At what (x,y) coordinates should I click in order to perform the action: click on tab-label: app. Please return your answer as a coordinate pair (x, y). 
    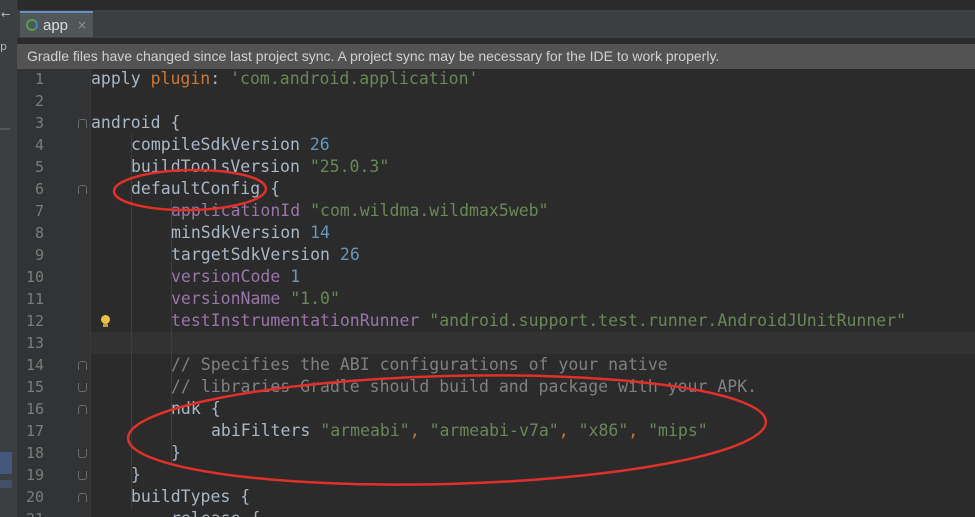
    Looking at the image, I should click on (56, 25).